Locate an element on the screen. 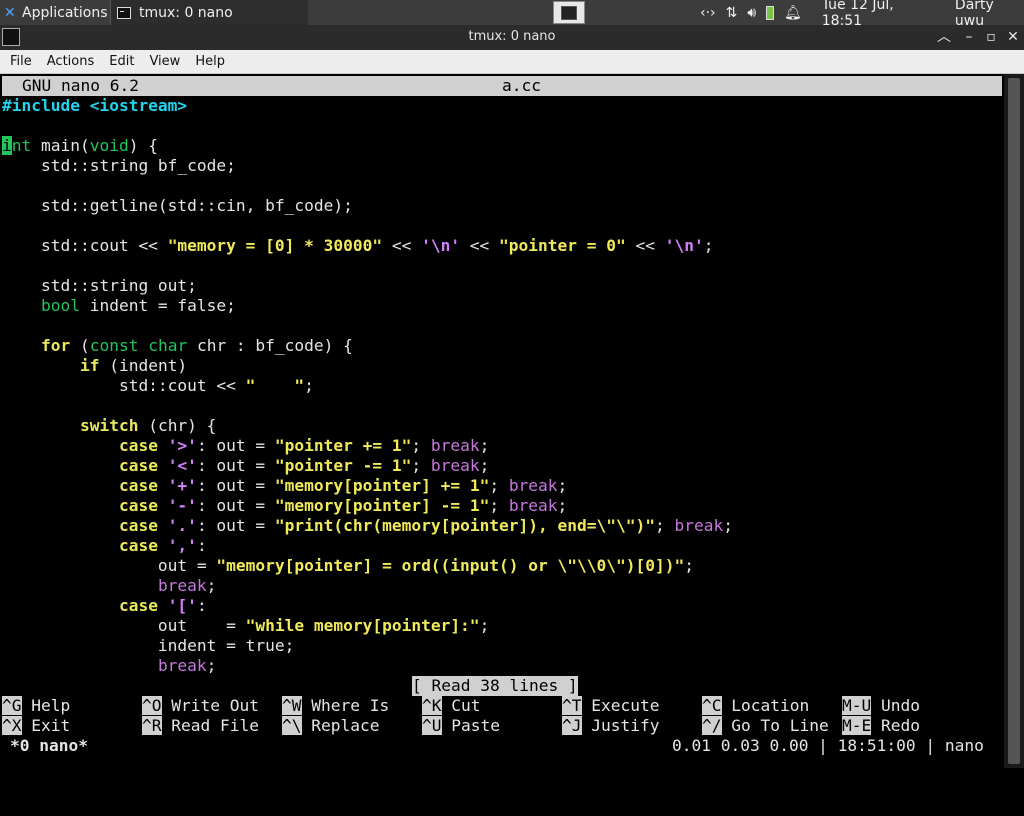 This screenshot has height=816, width=1024. code-line: std::cout << " "; is located at coordinates (158, 386).